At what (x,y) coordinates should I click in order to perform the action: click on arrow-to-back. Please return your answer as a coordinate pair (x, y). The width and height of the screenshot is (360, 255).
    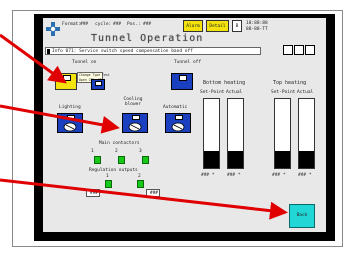
    Looking at the image, I should click on (144, 199).